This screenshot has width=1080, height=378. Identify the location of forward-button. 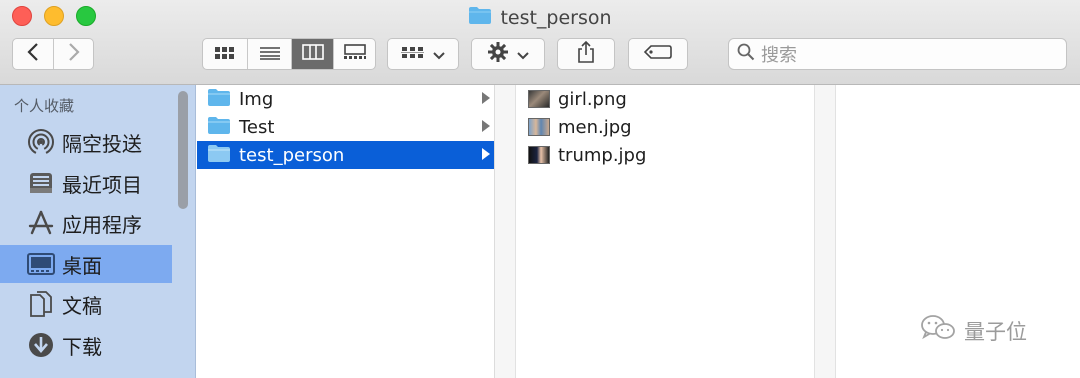
(73, 54).